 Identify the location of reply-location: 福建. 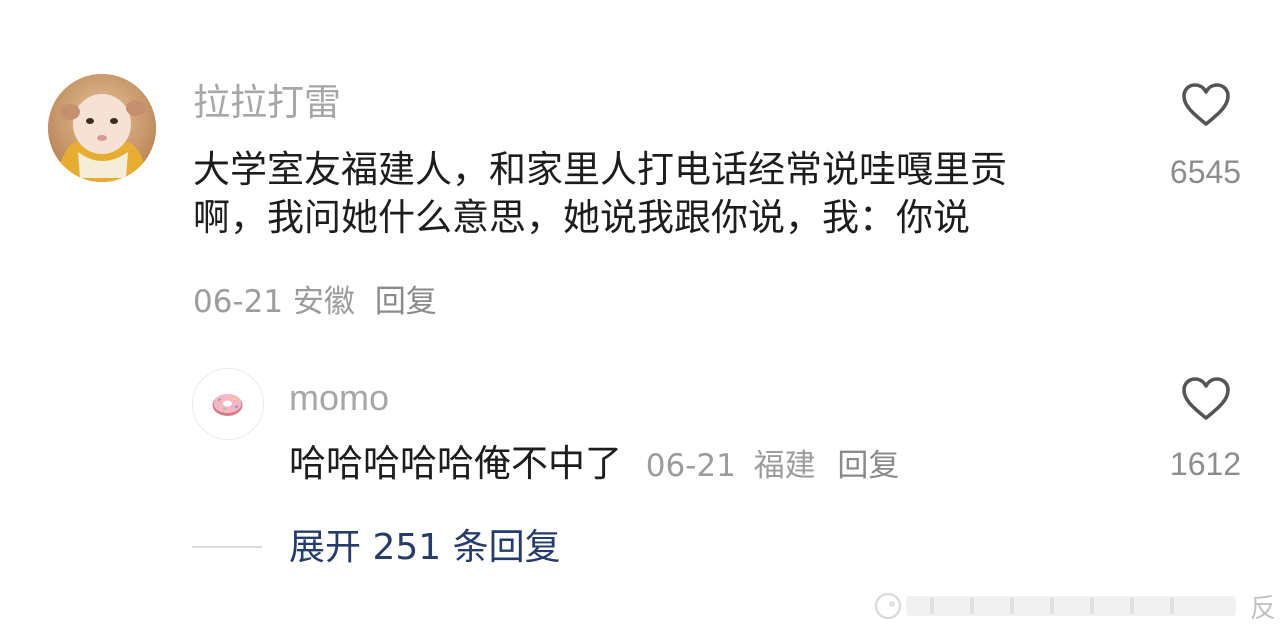
(784, 466).